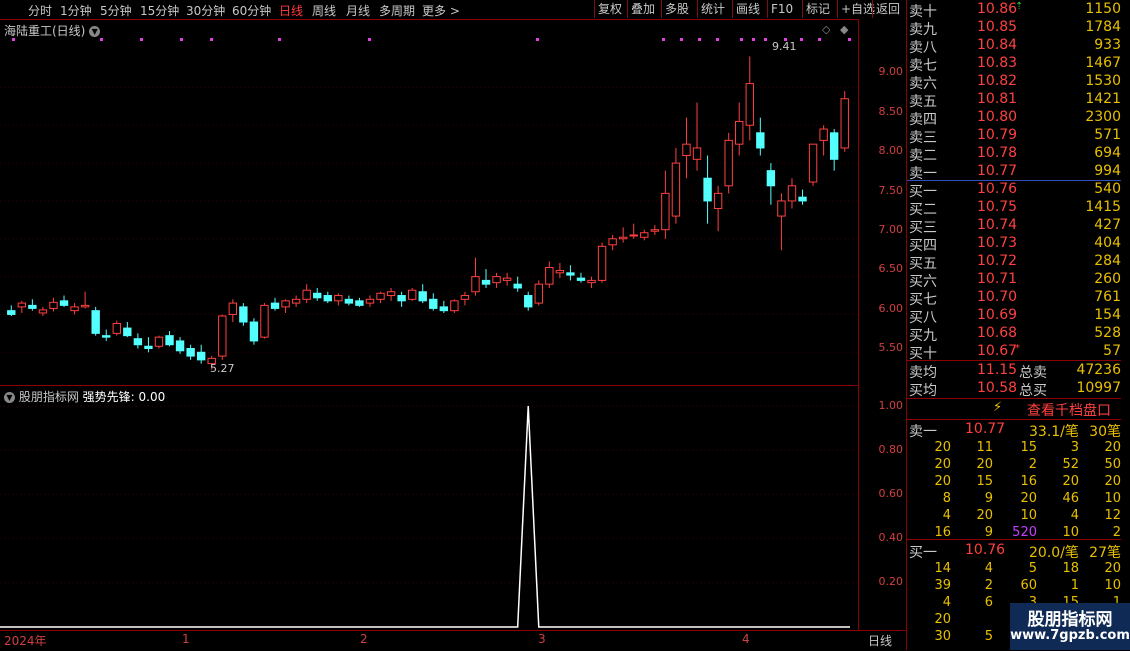 This screenshot has width=1130, height=651. Describe the element at coordinates (25, 641) in the screenshot. I see `x-label: 2024年` at that location.